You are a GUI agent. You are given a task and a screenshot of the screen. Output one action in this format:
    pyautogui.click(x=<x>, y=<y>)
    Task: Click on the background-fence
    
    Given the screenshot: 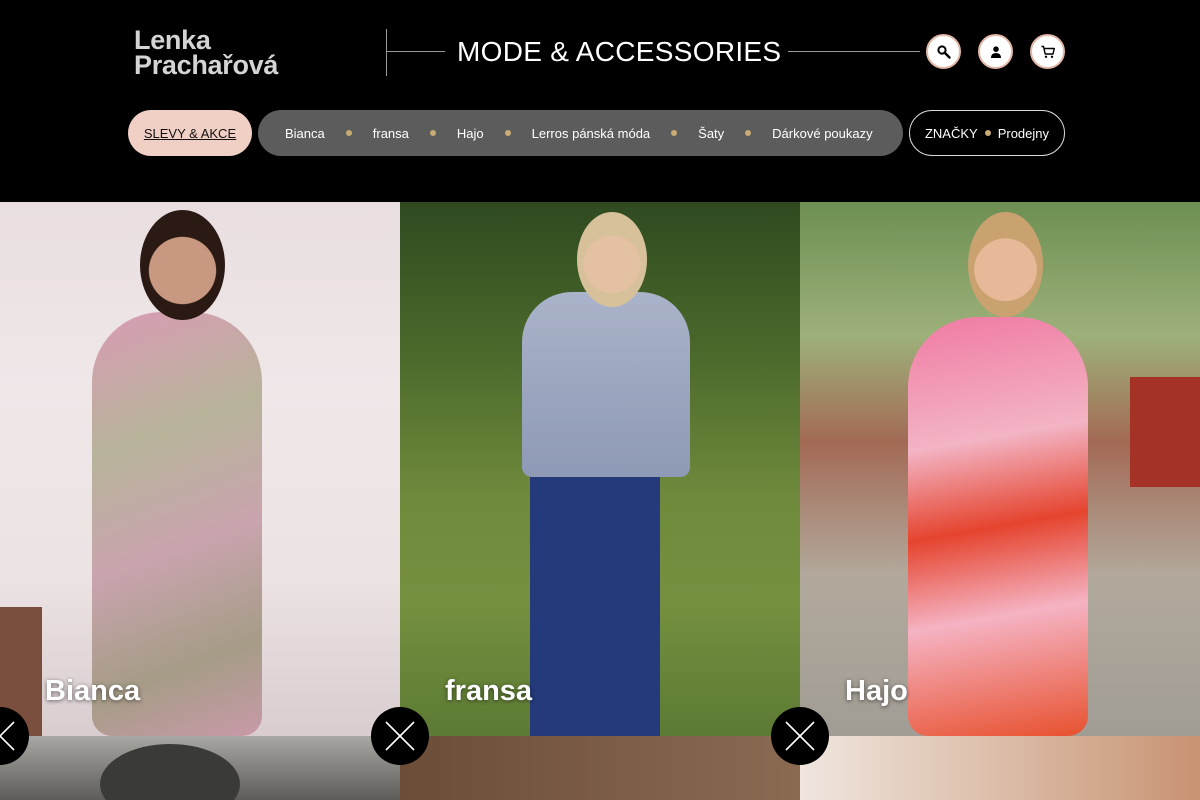 What is the action you would take?
    pyautogui.click(x=1165, y=432)
    